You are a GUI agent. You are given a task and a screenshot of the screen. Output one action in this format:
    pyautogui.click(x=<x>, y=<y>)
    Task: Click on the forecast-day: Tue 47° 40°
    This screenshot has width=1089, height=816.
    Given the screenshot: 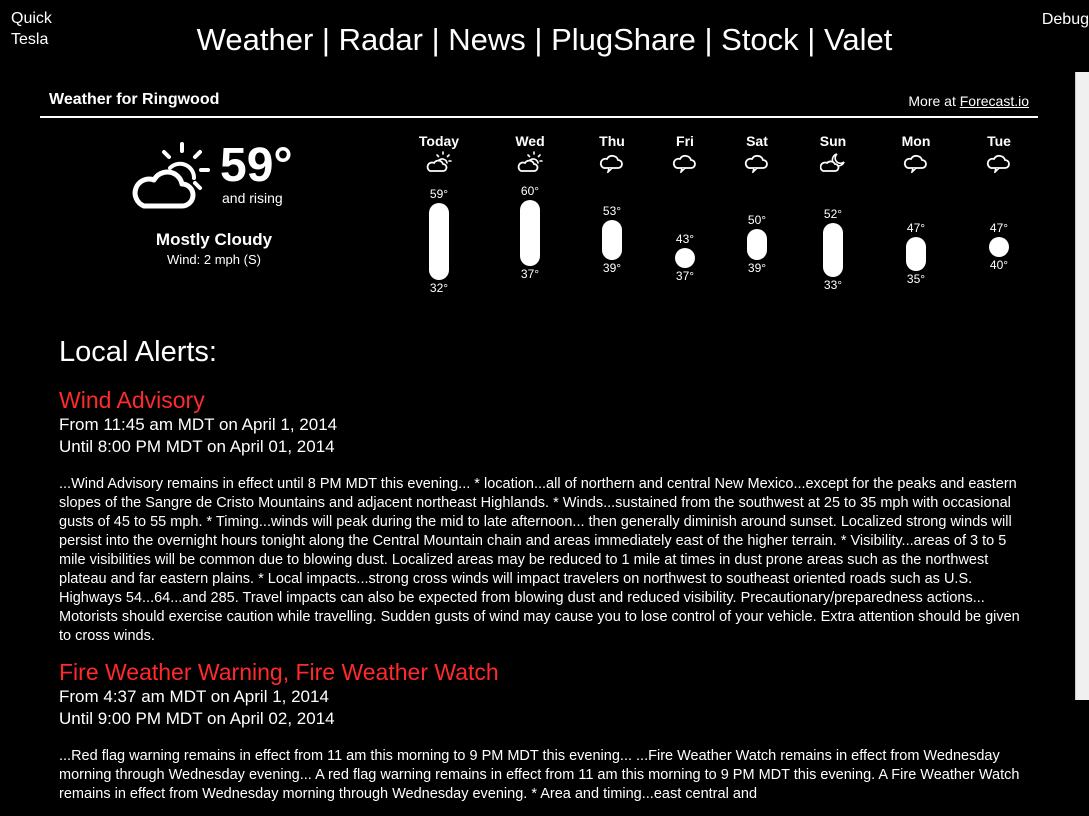 What is the action you would take?
    pyautogui.click(x=999, y=218)
    